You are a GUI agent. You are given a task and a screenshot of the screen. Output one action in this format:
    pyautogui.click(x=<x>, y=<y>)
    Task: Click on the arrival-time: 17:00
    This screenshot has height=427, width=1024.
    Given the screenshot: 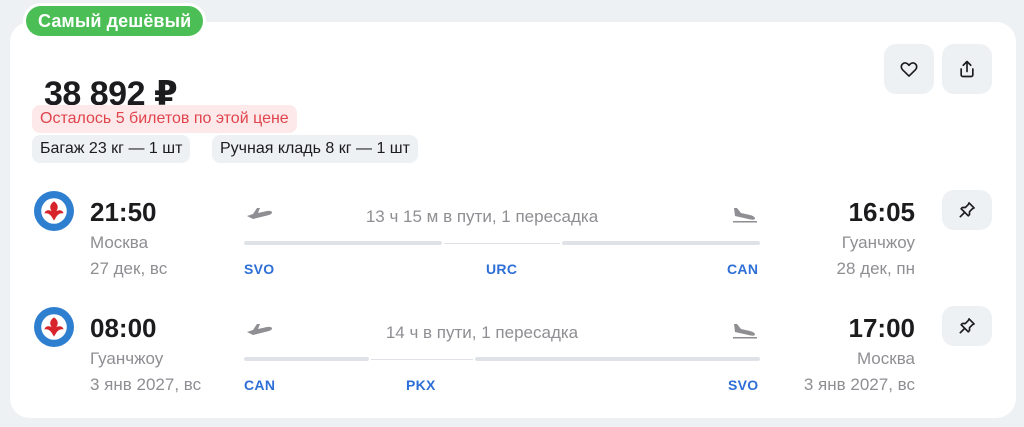 What is the action you would take?
    pyautogui.click(x=882, y=328)
    